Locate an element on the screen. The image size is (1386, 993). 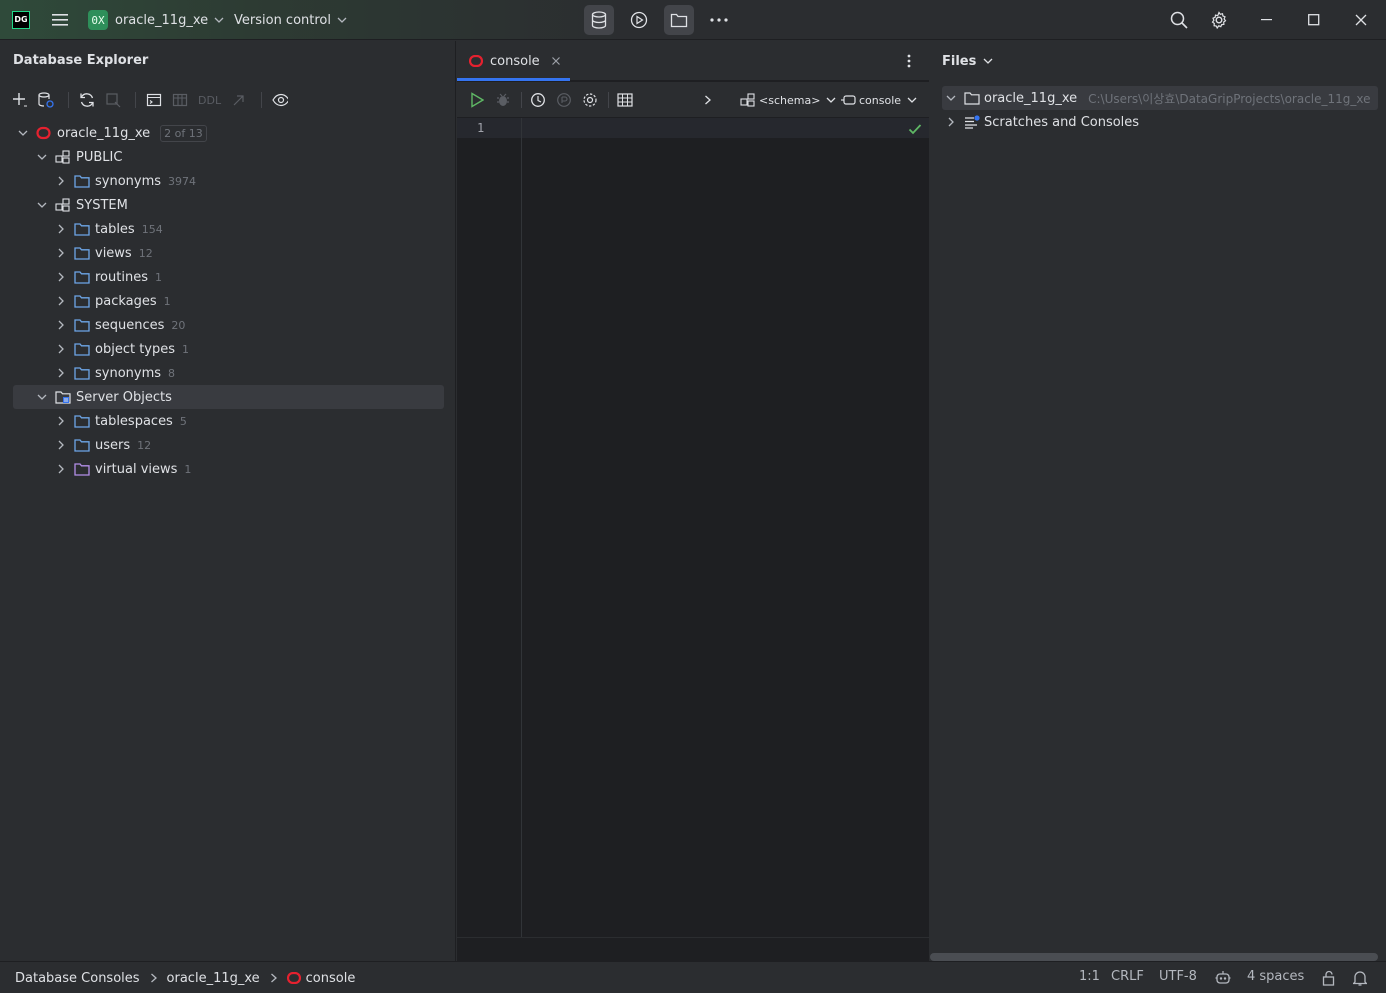
schema-label: <schema> is located at coordinates (790, 100).